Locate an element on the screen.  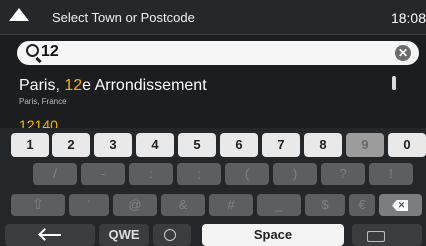
layout-switch-button: QWE is located at coordinates (124, 235).